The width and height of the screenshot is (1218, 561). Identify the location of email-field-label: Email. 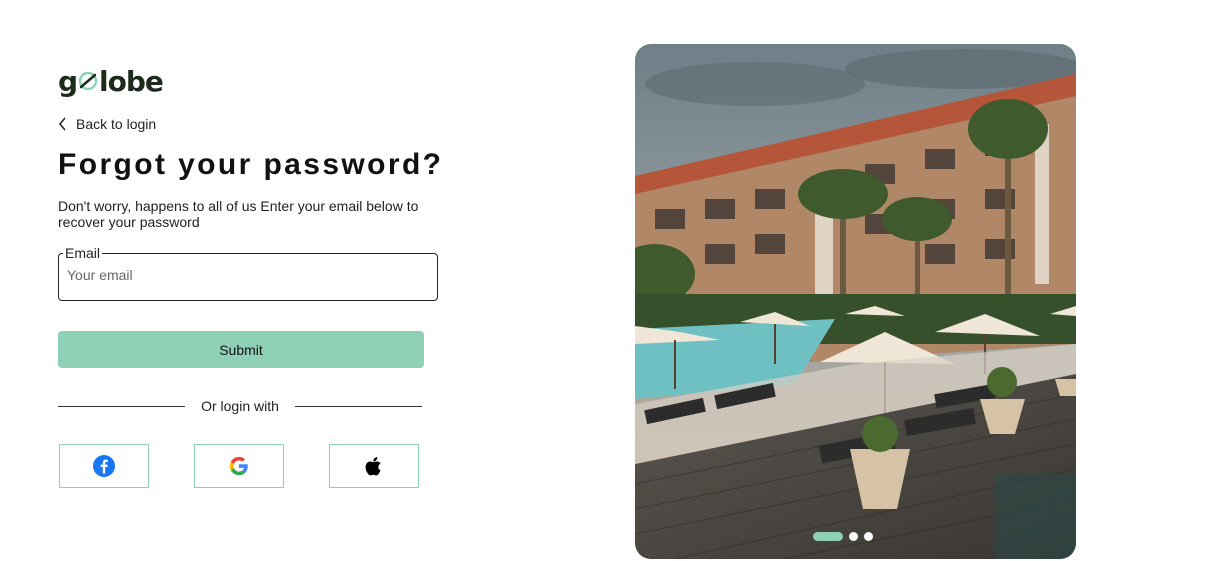
(83, 253).